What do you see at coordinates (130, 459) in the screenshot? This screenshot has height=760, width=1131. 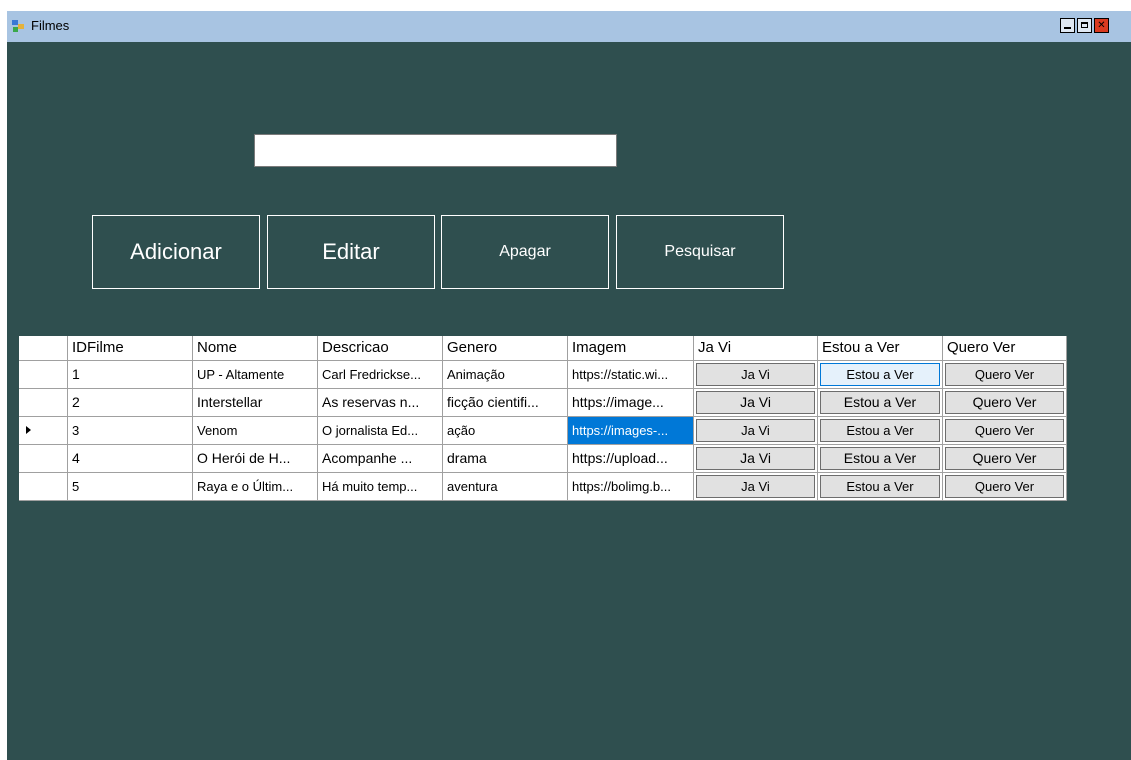 I see `cell-idfilme: 4` at bounding box center [130, 459].